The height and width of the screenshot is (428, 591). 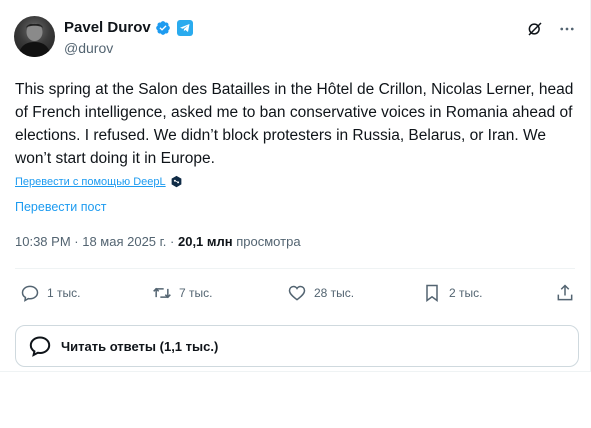 I want to click on author-handle: @durov, so click(x=88, y=48).